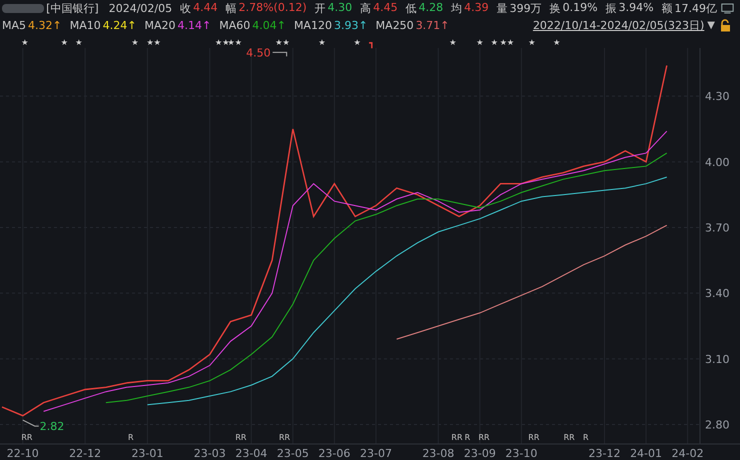  What do you see at coordinates (502, 8) in the screenshot?
I see `field-label: 量` at bounding box center [502, 8].